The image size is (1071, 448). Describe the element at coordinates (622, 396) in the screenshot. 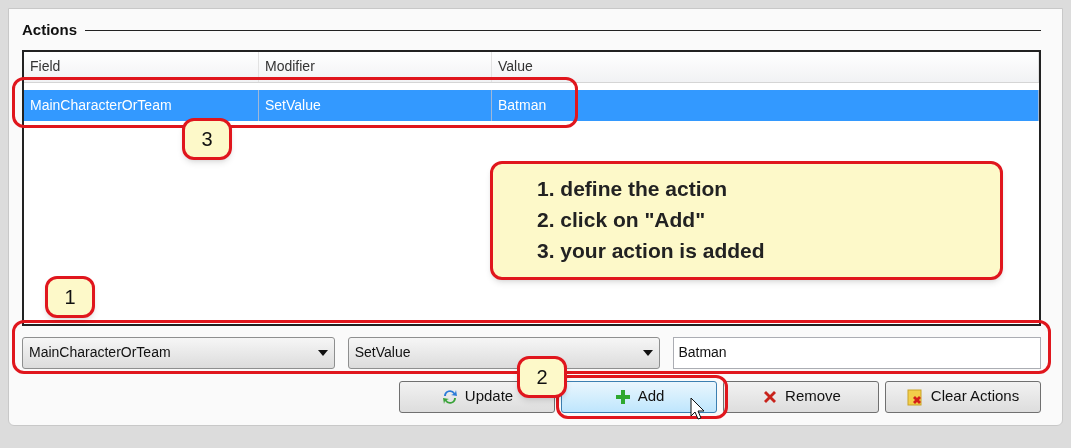

I see `plus-icon` at that location.